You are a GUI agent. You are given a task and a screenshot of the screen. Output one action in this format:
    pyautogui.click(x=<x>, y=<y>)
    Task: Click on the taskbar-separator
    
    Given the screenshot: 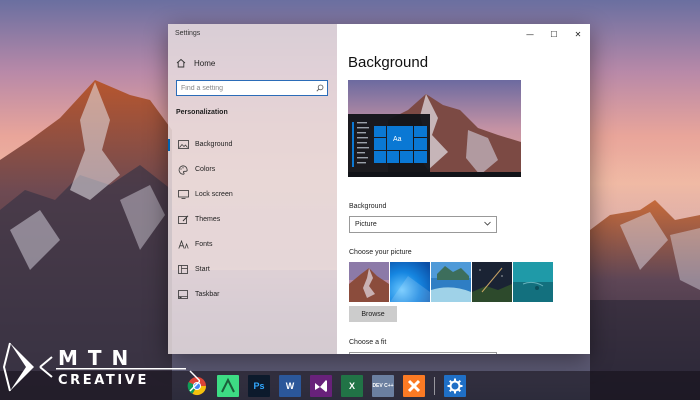 What is the action you would take?
    pyautogui.click(x=434, y=386)
    